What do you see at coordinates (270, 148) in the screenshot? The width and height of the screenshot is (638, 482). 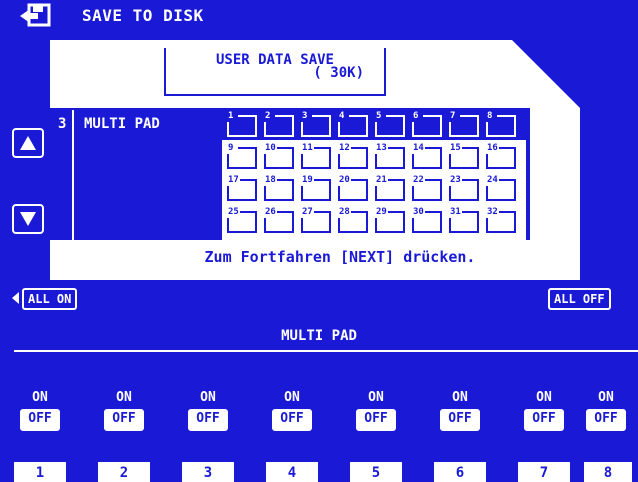 I see `pad-number: 10` at bounding box center [270, 148].